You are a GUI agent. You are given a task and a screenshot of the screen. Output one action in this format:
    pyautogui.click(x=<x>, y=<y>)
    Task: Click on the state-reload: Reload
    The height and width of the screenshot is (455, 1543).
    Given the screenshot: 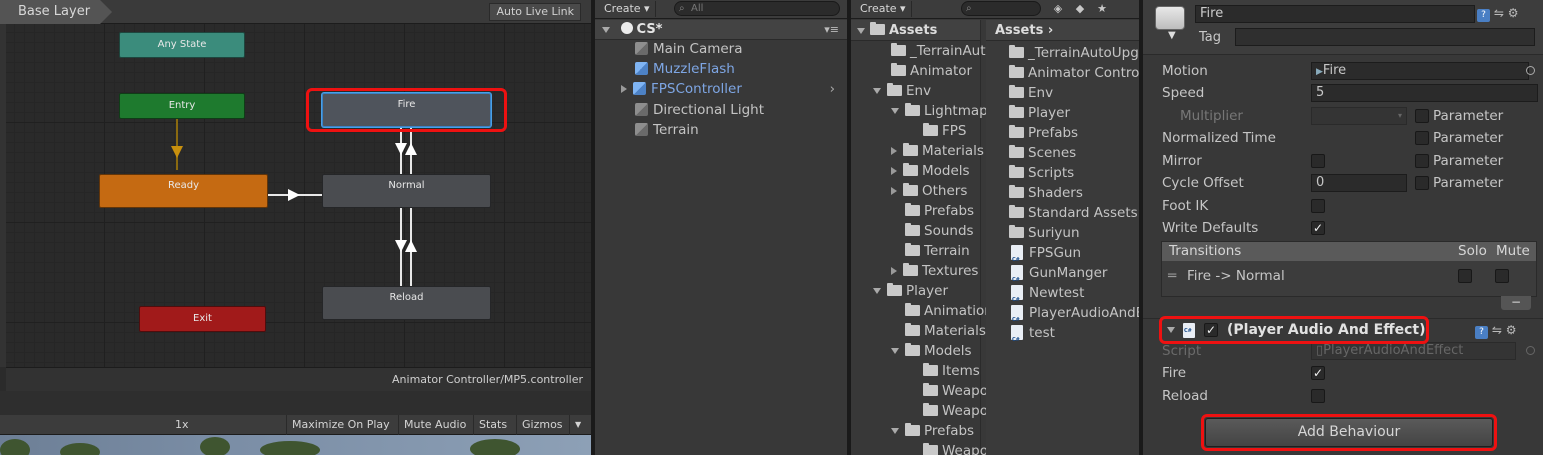 What is the action you would take?
    pyautogui.click(x=406, y=303)
    